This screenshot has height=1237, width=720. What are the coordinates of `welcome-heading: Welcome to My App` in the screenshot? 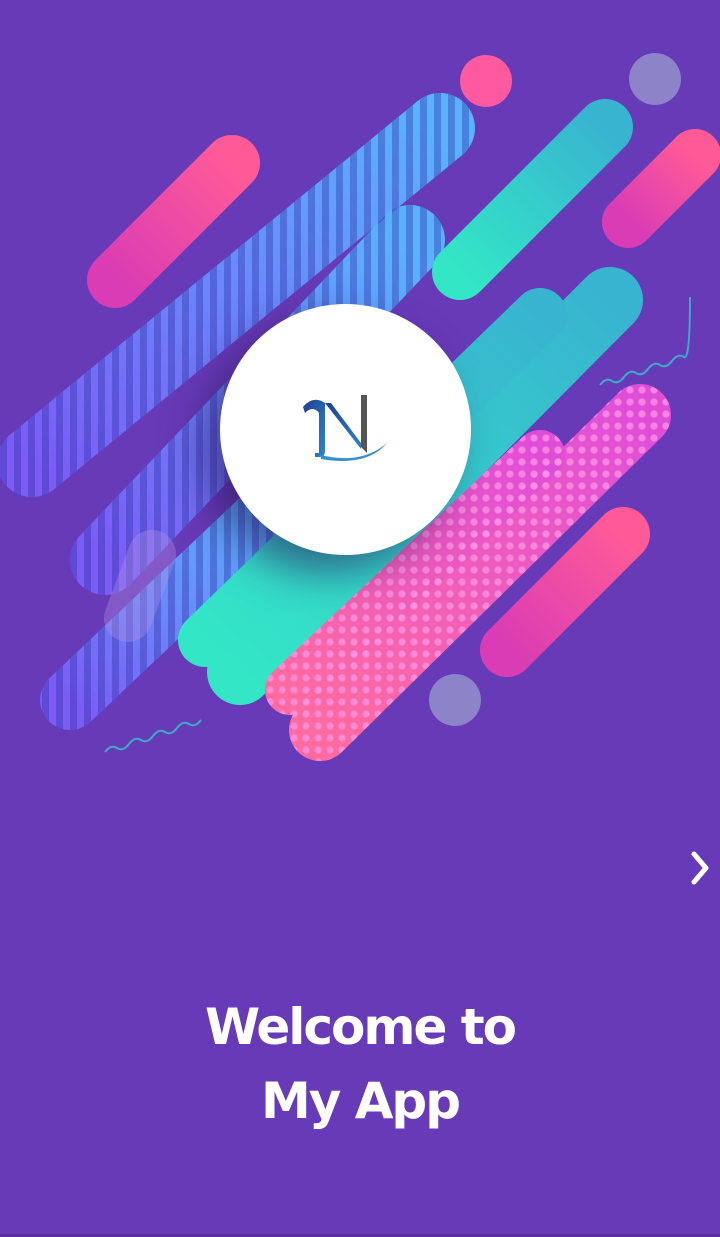 It's located at (360, 1064).